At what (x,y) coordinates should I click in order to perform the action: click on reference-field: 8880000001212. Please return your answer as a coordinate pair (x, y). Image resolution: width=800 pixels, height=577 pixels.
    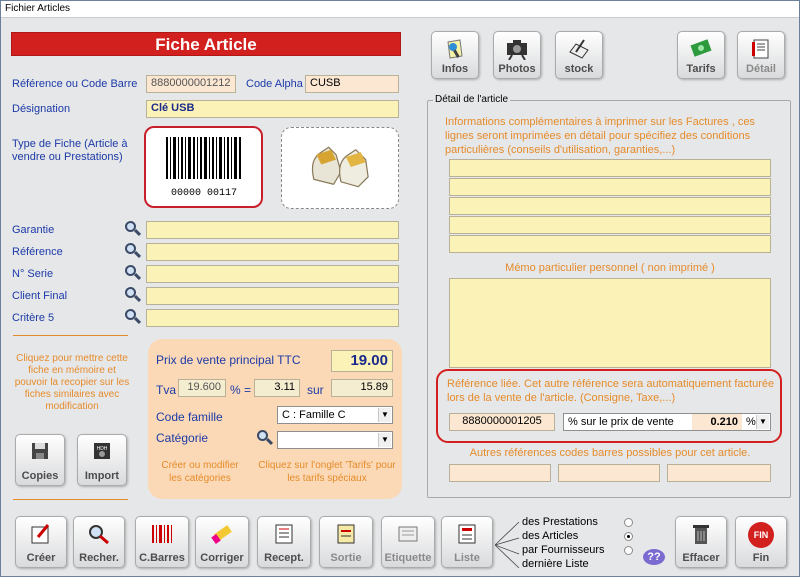
    Looking at the image, I should click on (191, 84).